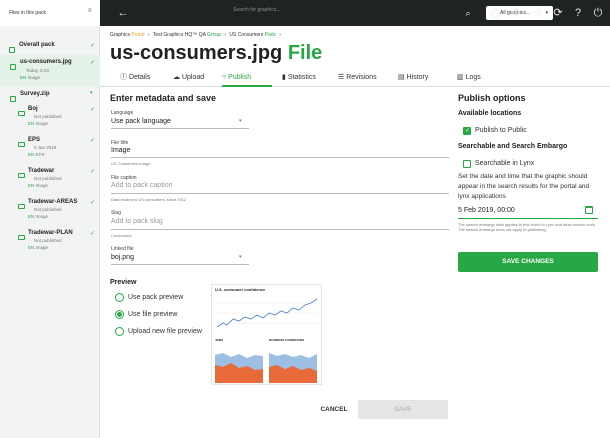 The width and height of the screenshot is (610, 438). Describe the element at coordinates (163, 98) in the screenshot. I see `metadata-heading: Enter metadata and save` at that location.